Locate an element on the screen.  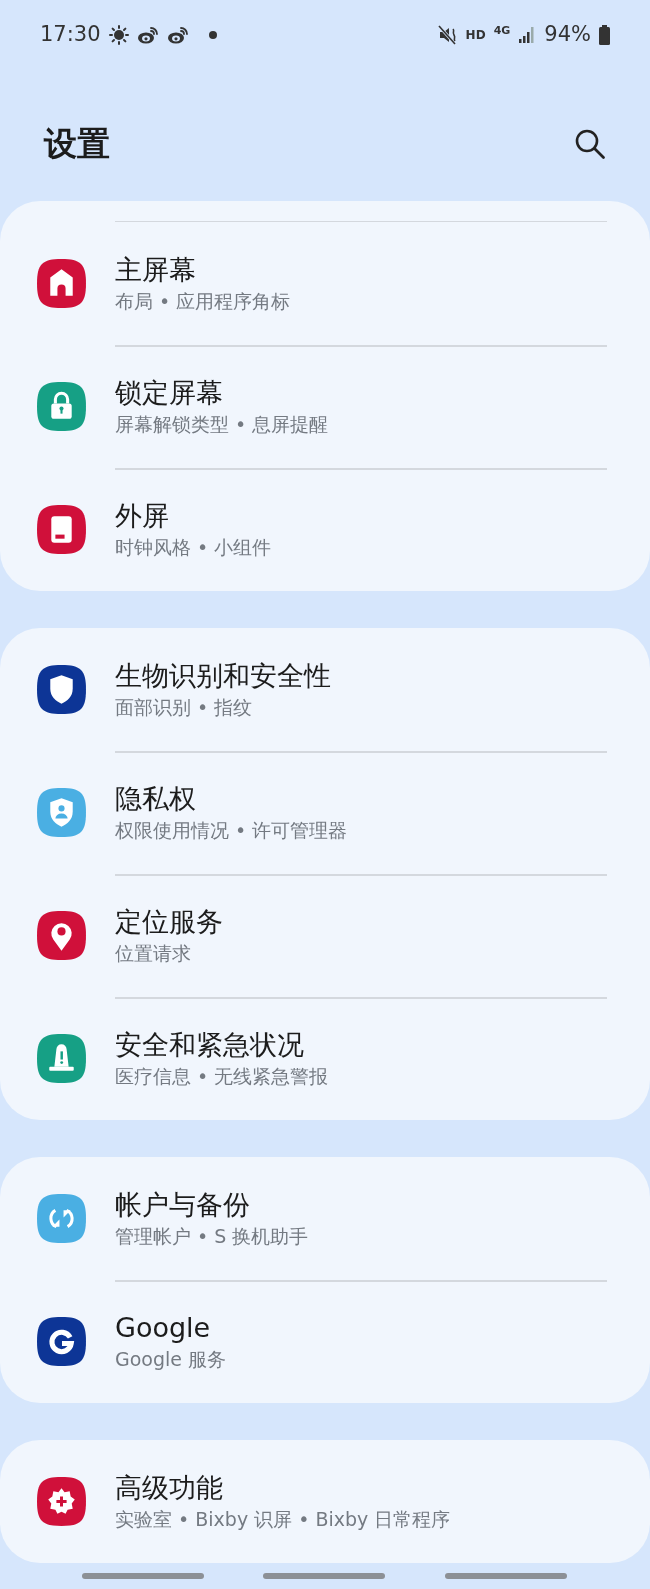
settings-item: 生物识别和安全性 面部识别 • 指纹 is located at coordinates (325, 689).